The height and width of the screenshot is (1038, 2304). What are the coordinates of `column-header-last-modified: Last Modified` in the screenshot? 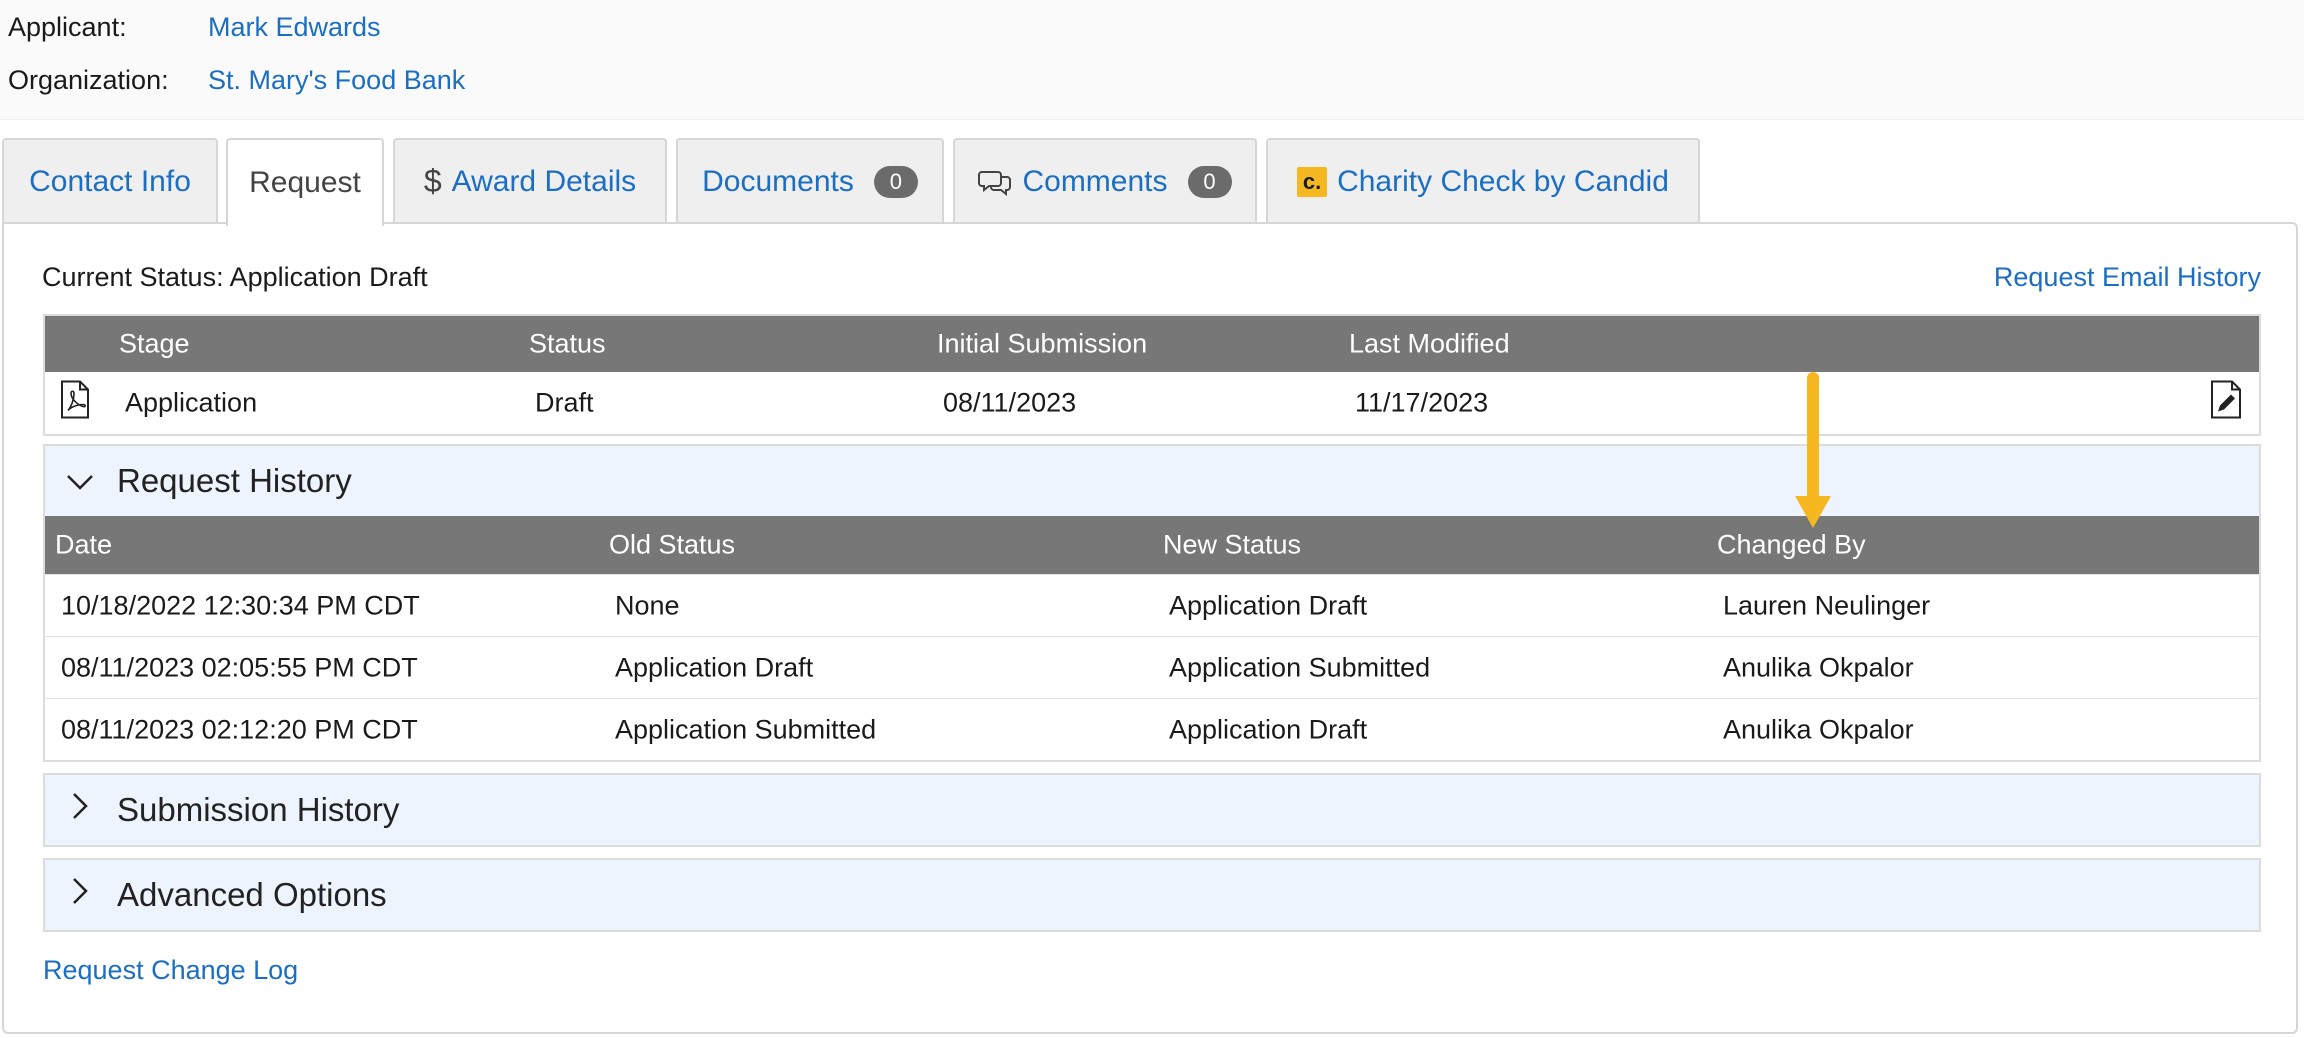 It's located at (1429, 343).